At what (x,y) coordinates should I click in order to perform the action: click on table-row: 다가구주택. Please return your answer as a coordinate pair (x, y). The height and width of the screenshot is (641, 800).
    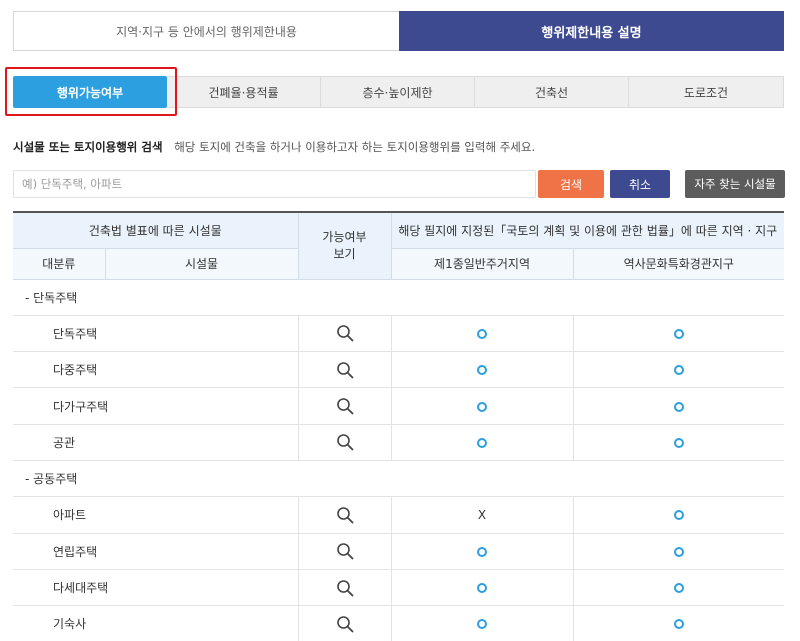
    Looking at the image, I should click on (399, 406).